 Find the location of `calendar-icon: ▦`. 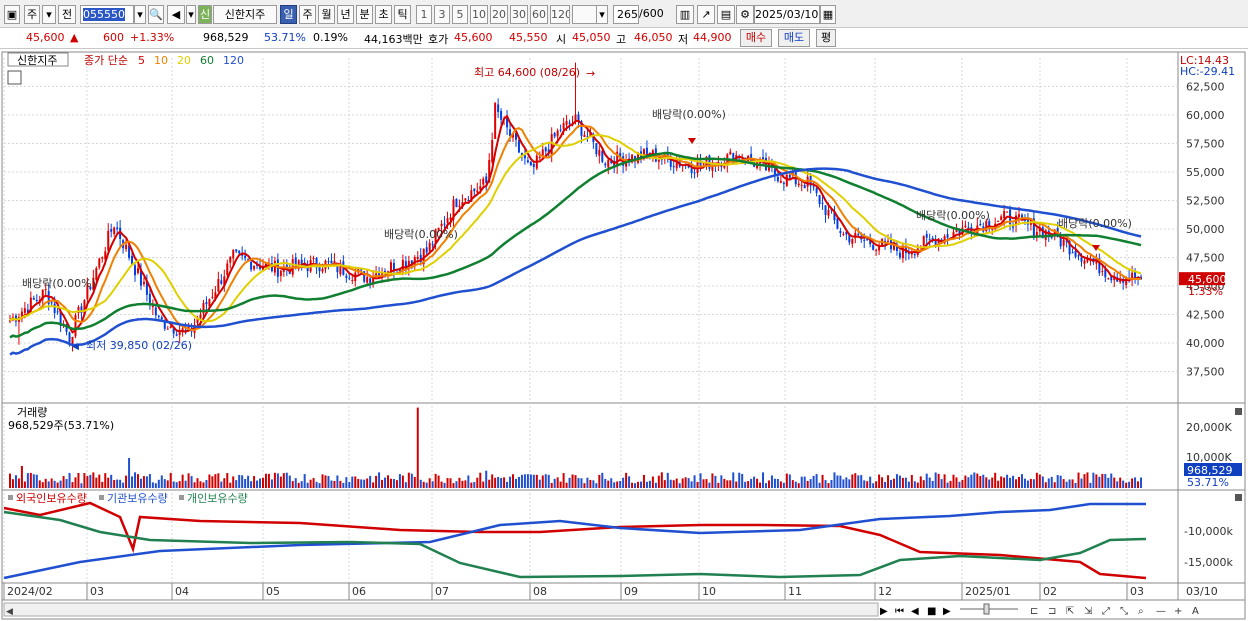

calendar-icon: ▦ is located at coordinates (828, 14).